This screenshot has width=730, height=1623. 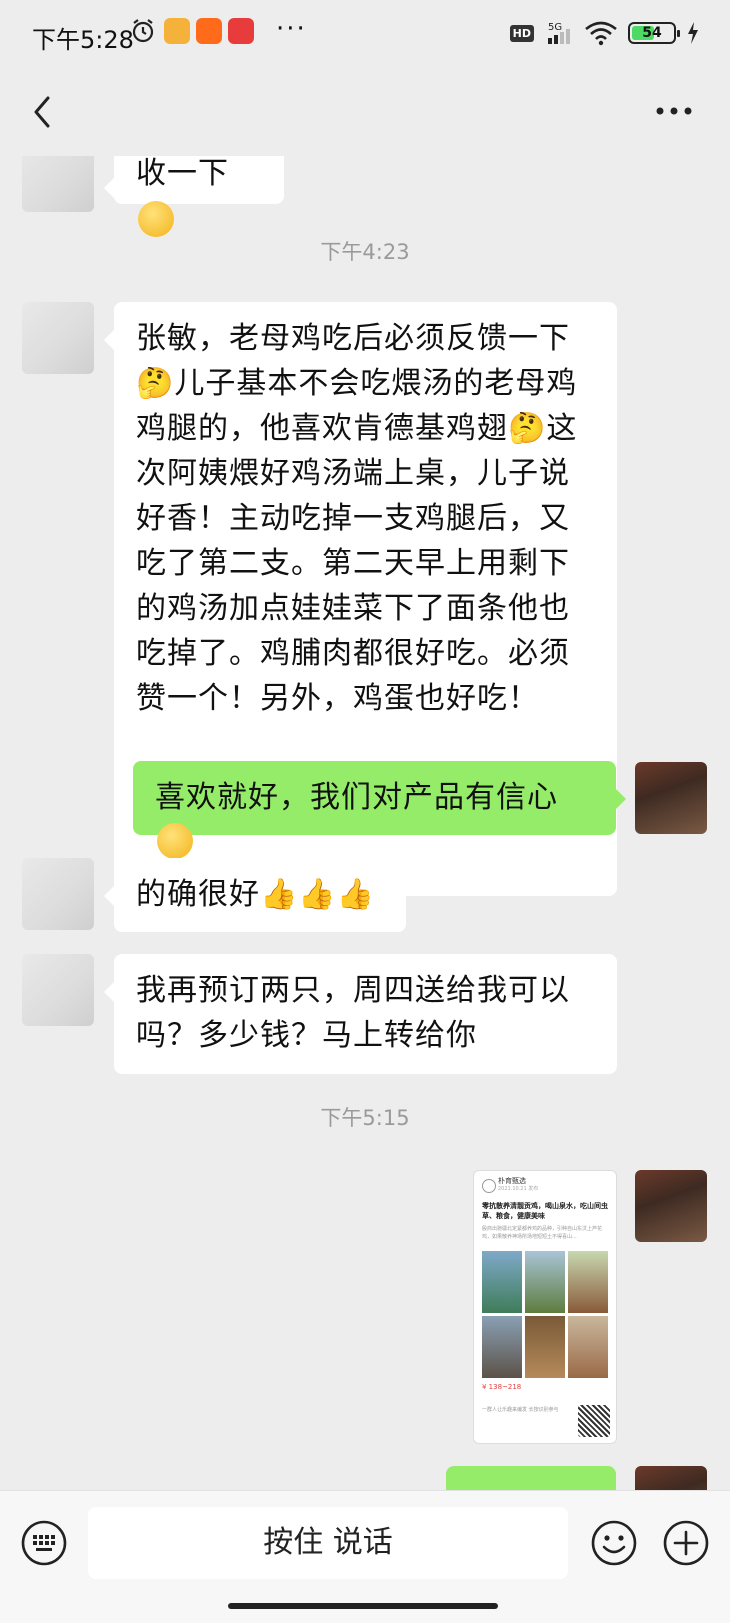 What do you see at coordinates (363, 1606) in the screenshot?
I see `home-indicator` at bounding box center [363, 1606].